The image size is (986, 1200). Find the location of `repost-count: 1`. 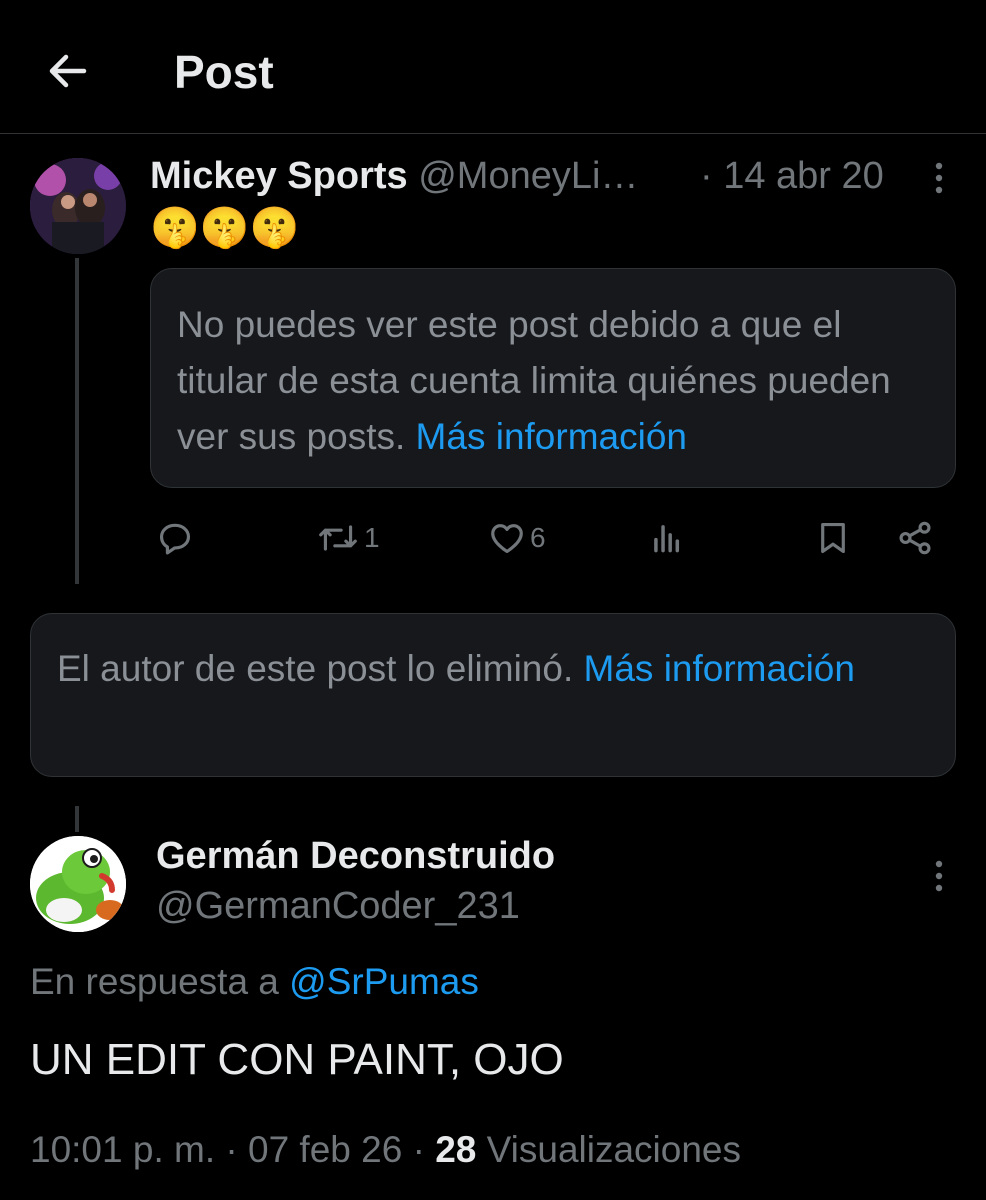

repost-count: 1 is located at coordinates (372, 537).